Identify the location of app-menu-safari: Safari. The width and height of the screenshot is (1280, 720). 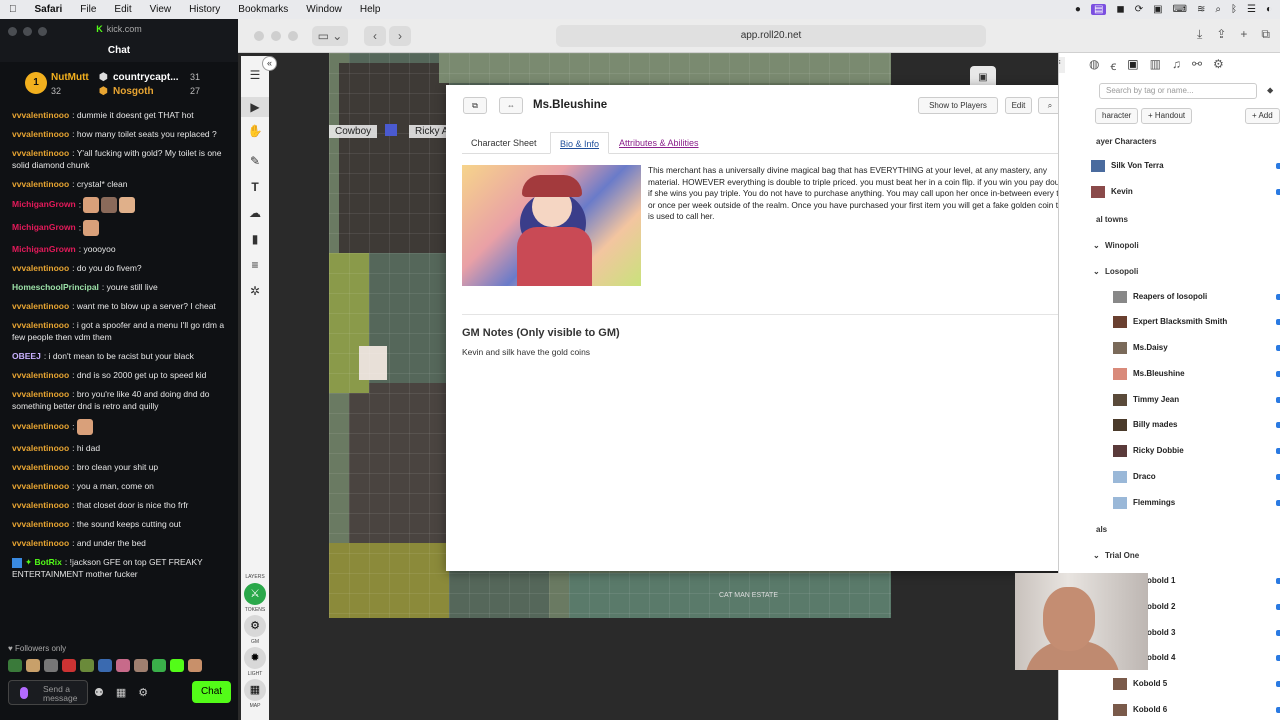
(49, 9).